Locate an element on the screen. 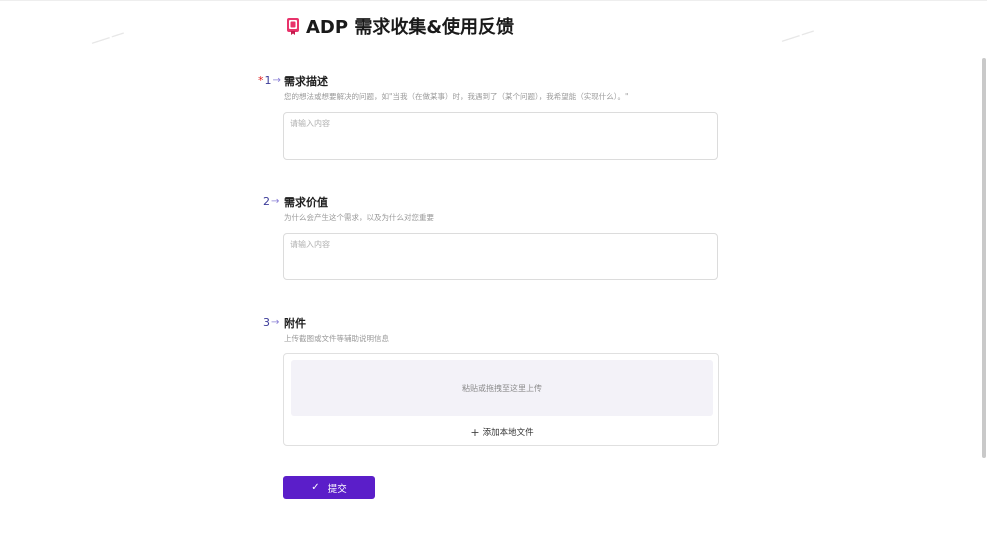 The width and height of the screenshot is (987, 555). scrollbar-thumb is located at coordinates (984, 258).